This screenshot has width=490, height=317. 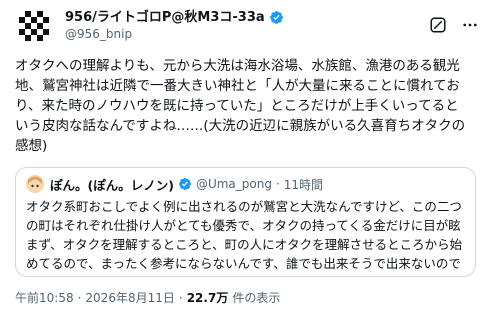 What do you see at coordinates (207, 298) in the screenshot?
I see `views-count: 22.7万` at bounding box center [207, 298].